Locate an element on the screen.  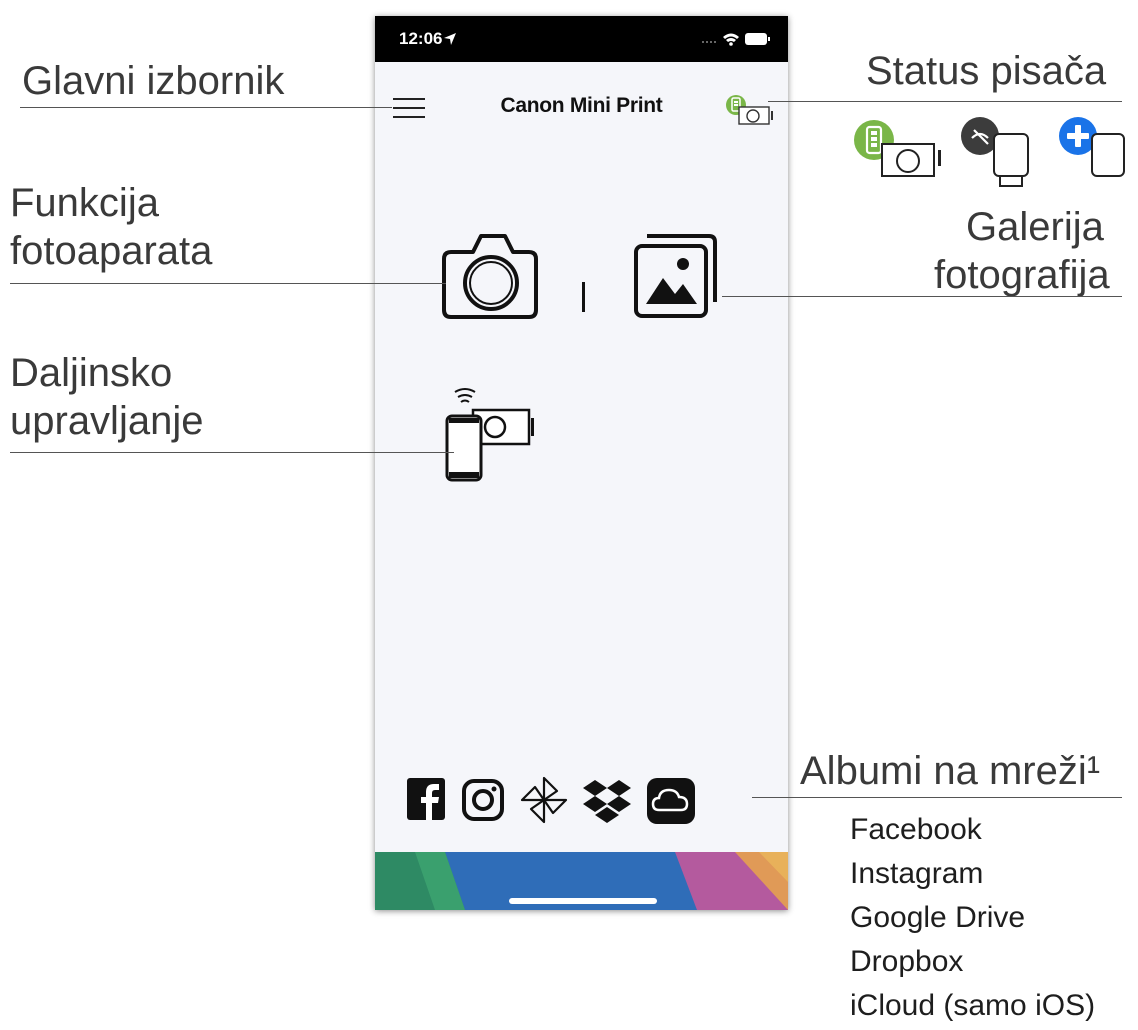
callout-main-menu: Glavni izbornik is located at coordinates (153, 81).